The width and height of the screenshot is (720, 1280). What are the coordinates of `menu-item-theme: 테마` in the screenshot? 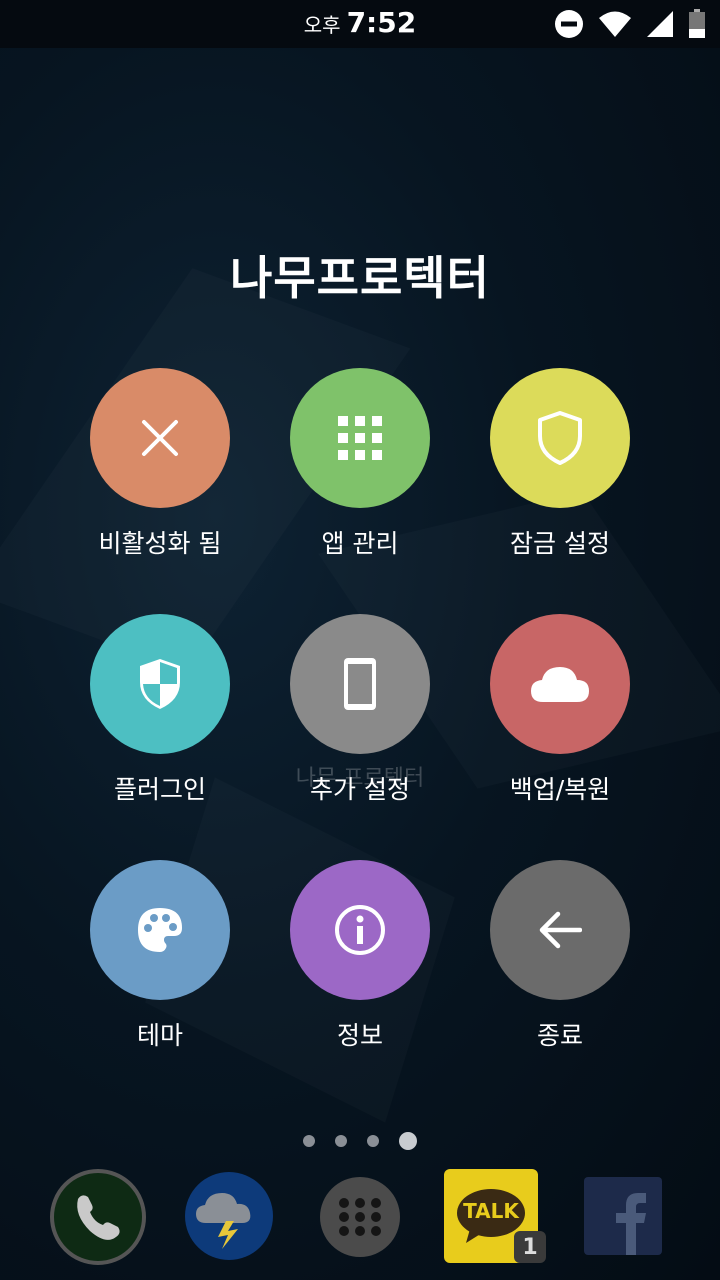 It's located at (160, 956).